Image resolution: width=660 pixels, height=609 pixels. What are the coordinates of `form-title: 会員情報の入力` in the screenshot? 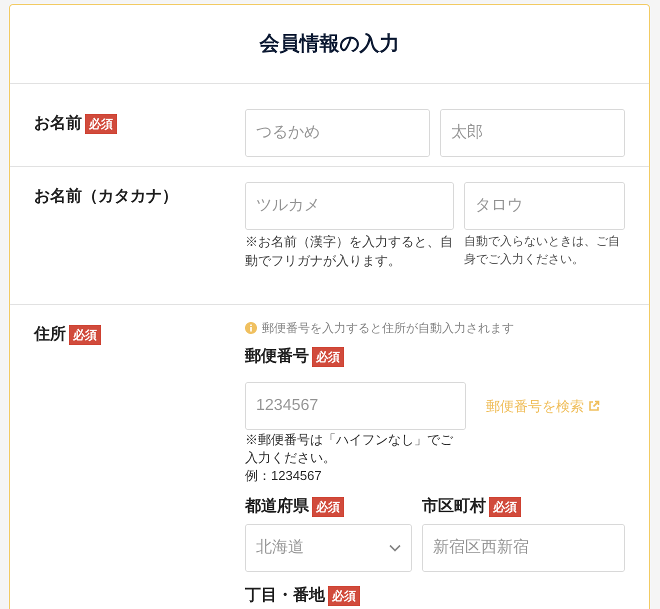 It's located at (330, 44).